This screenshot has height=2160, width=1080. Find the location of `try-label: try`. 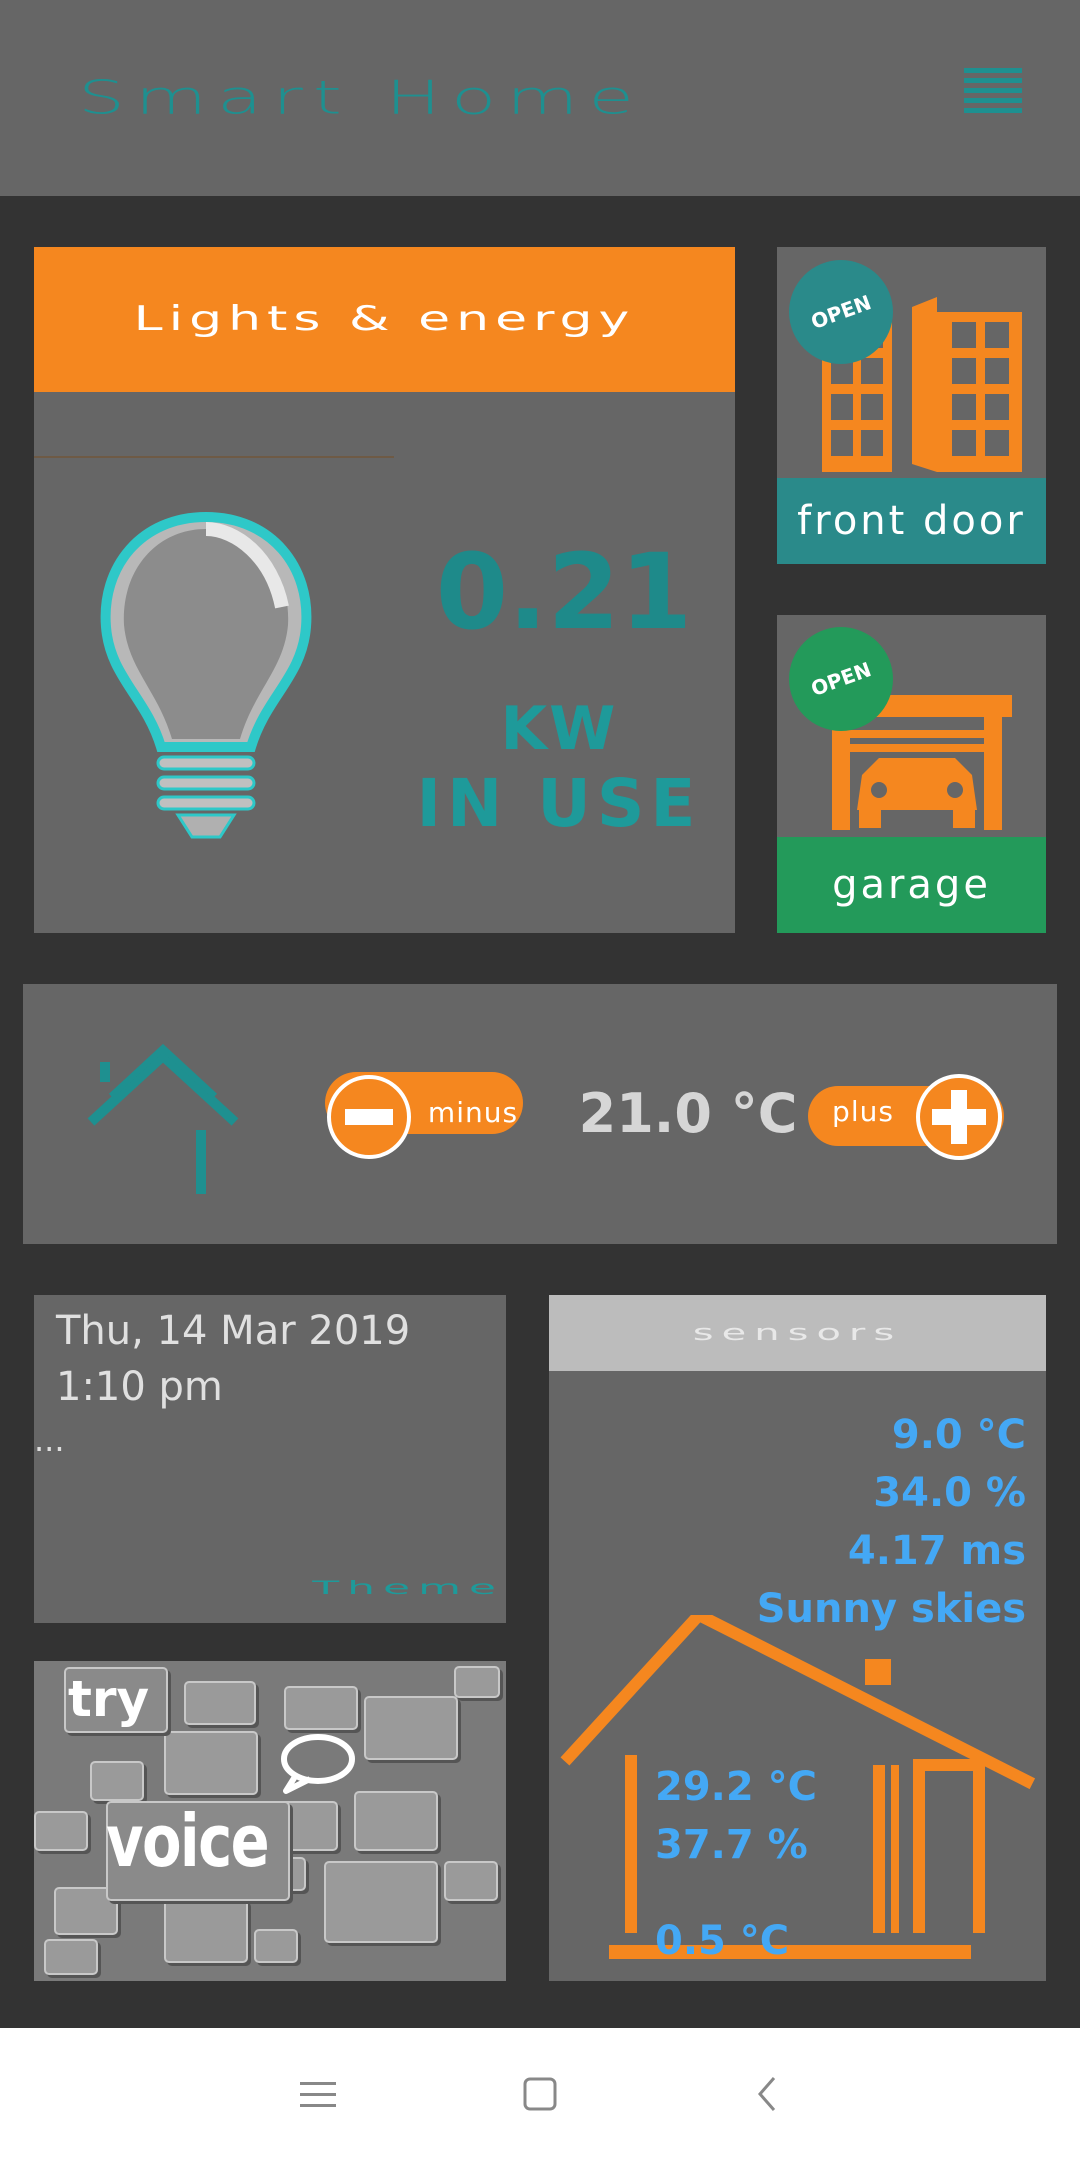

try-label: try is located at coordinates (109, 1699).